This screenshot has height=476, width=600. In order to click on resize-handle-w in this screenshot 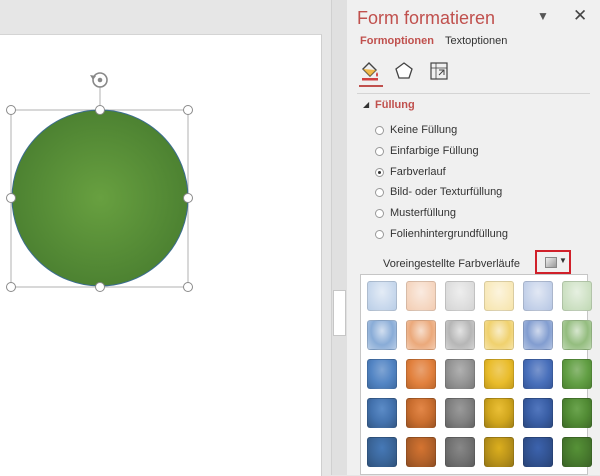, I will do `click(11, 198)`.